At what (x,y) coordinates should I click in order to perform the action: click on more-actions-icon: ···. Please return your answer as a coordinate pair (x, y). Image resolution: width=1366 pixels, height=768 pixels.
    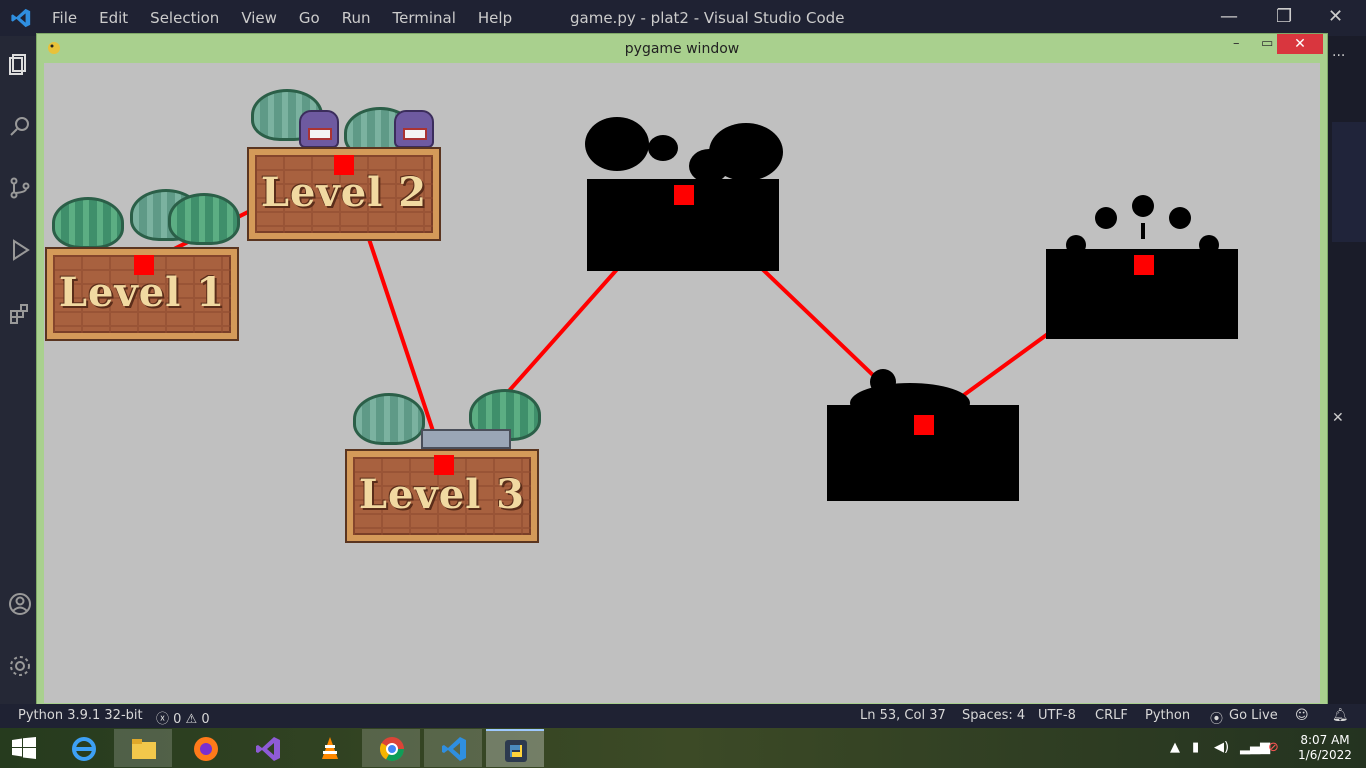
    Looking at the image, I should click on (1338, 56).